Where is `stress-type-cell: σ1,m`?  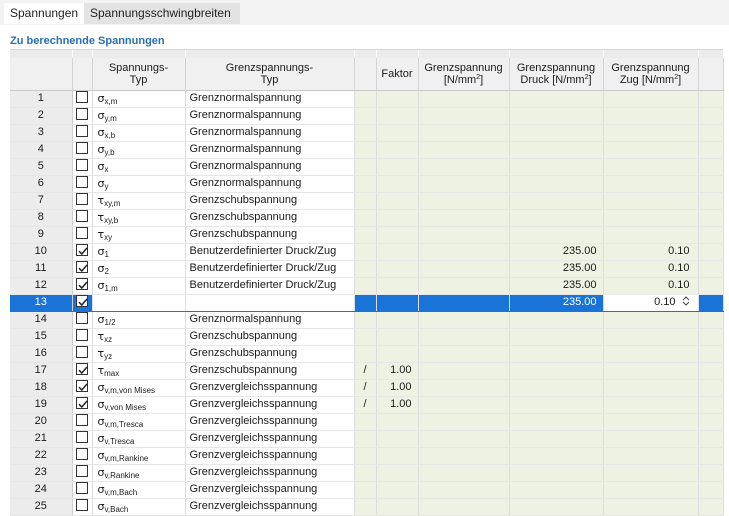
stress-type-cell: σ1,m is located at coordinates (139, 286).